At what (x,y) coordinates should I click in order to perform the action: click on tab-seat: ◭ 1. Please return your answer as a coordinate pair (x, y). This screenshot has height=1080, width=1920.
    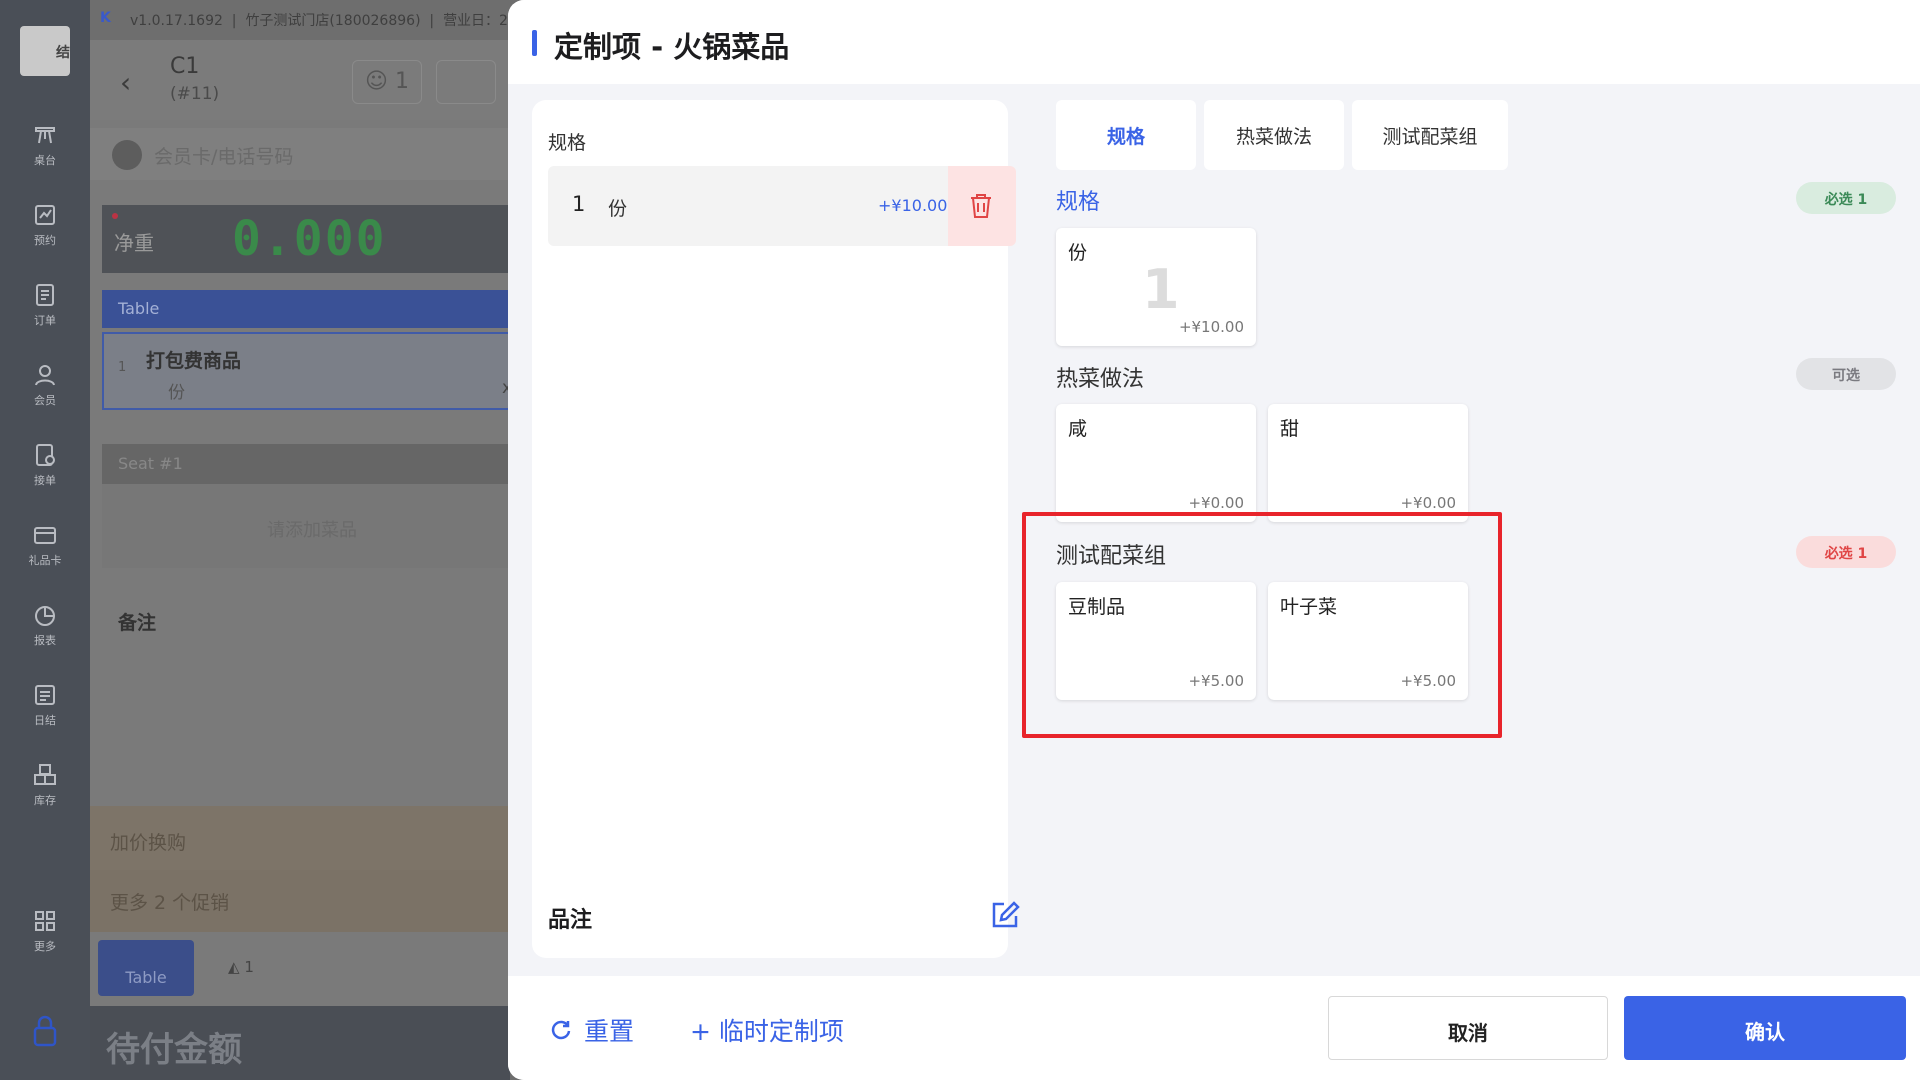
    Looking at the image, I should click on (241, 967).